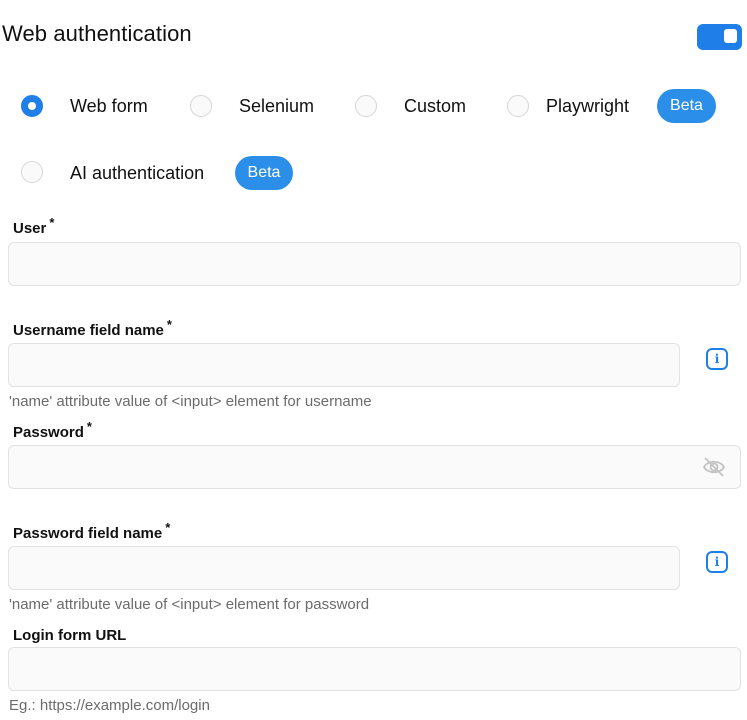  I want to click on username-field-name-input, so click(344, 365).